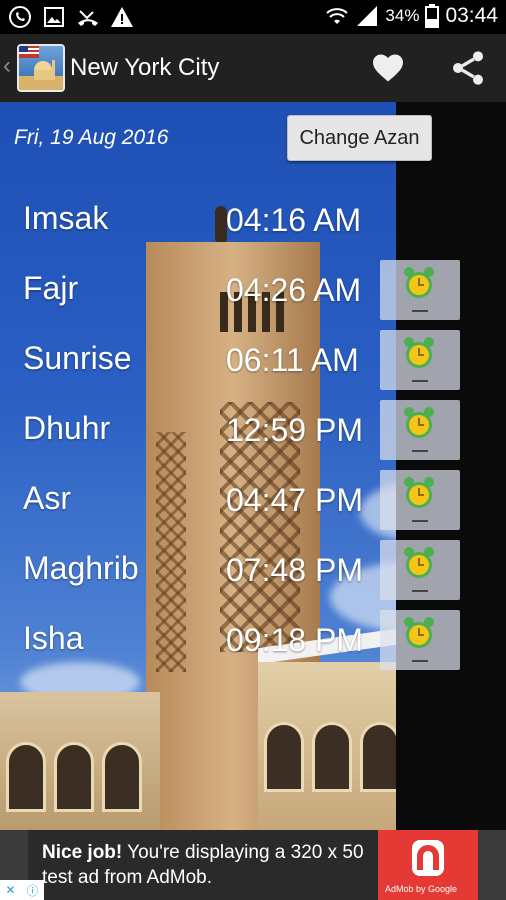 The height and width of the screenshot is (900, 506). I want to click on prayer-time: 04:26 AM, so click(294, 290).